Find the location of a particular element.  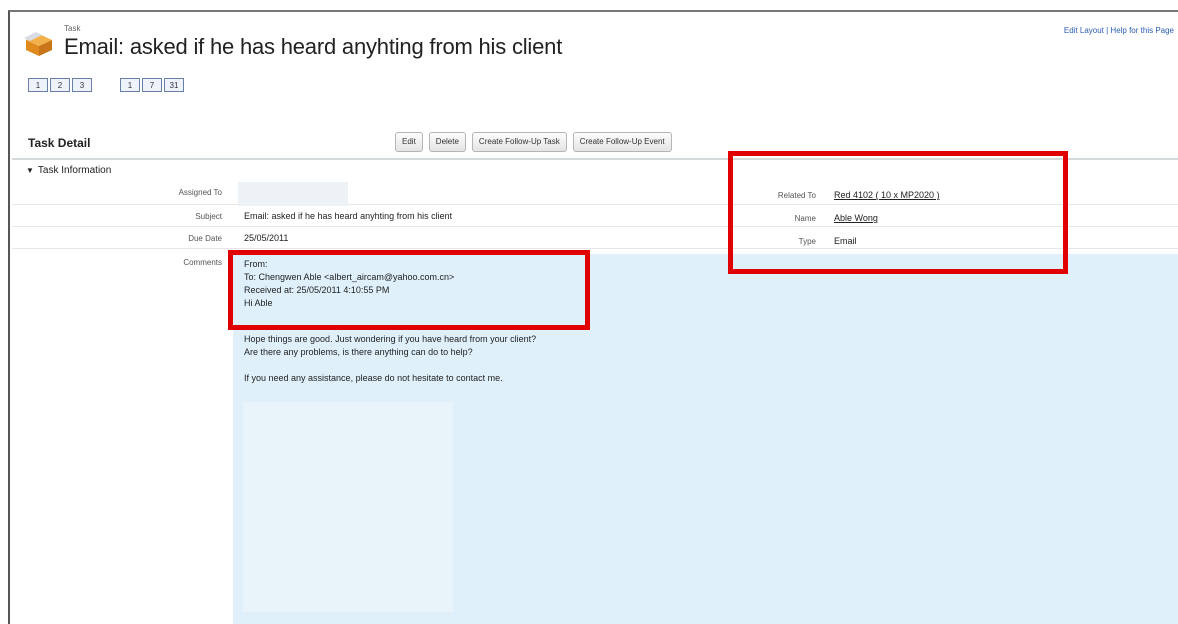

object-type-label: Task is located at coordinates (72, 28).